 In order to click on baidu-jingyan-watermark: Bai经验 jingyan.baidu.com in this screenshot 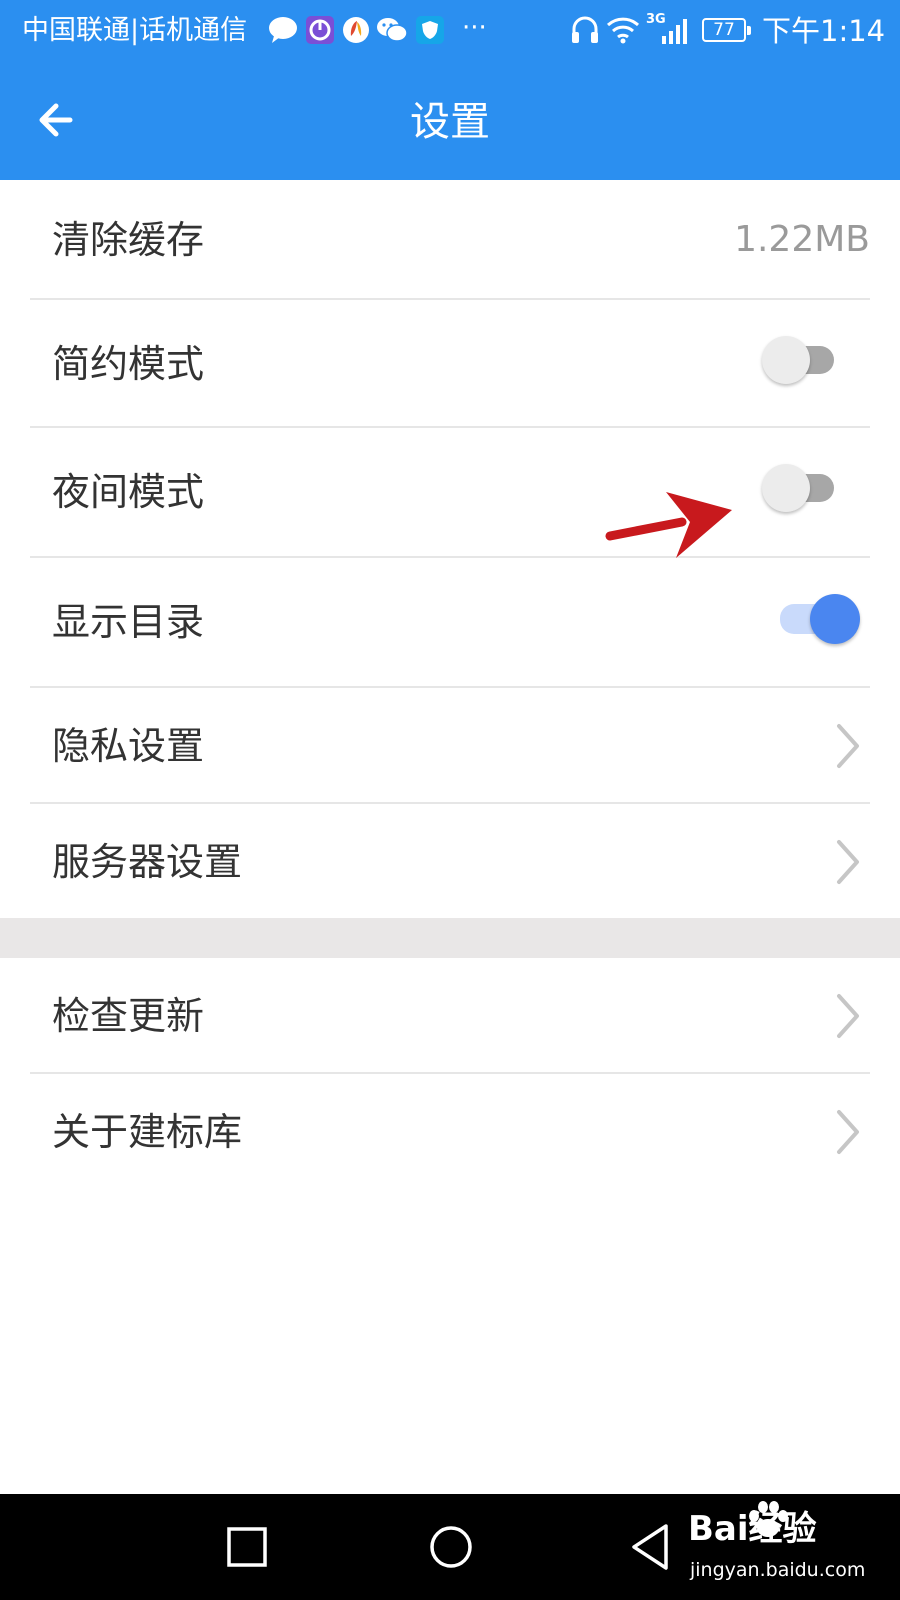, I will do `click(788, 1546)`.